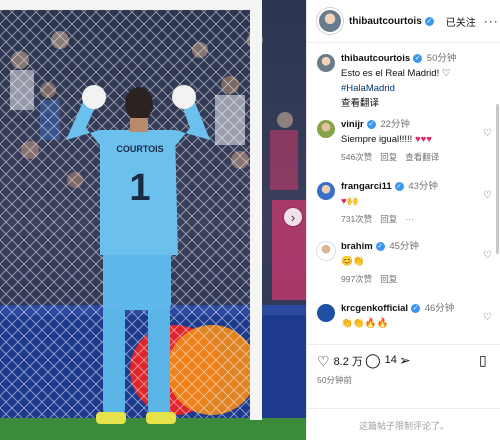 This screenshot has width=500, height=441. What do you see at coordinates (356, 157) in the screenshot?
I see `like-count: 546次赞` at bounding box center [356, 157].